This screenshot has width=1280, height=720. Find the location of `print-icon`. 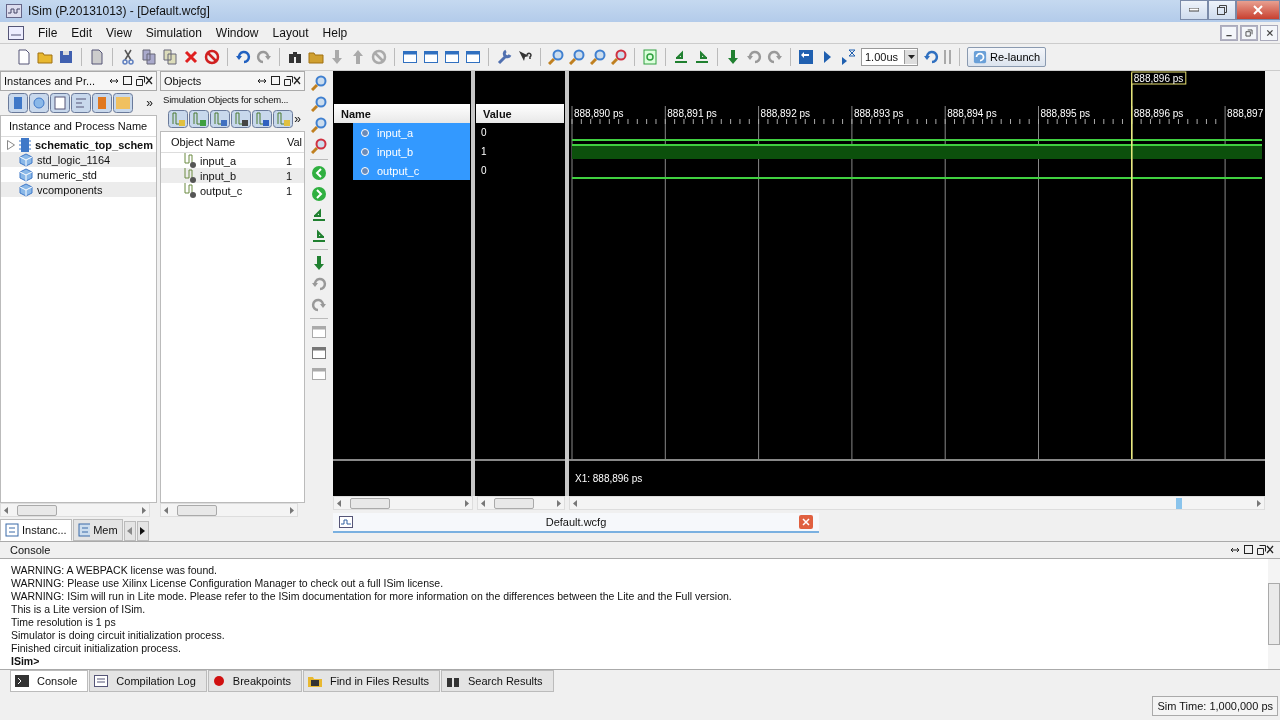

print-icon is located at coordinates (97, 57).